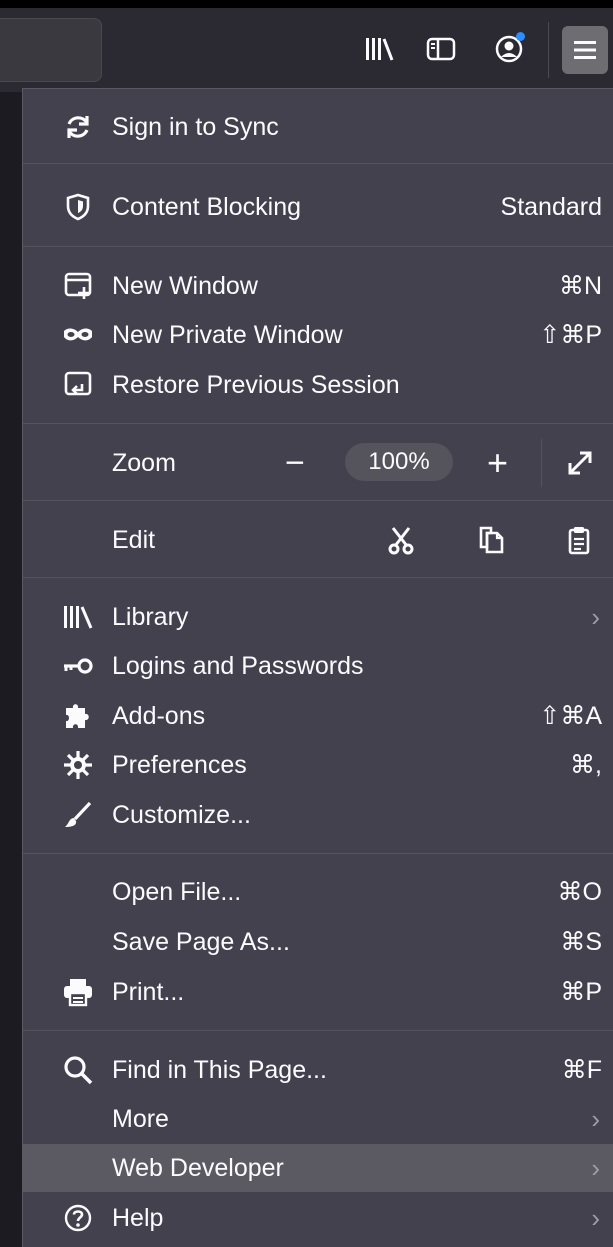  What do you see at coordinates (570, 335) in the screenshot?
I see `shortcut-label: ⇧⌘P` at bounding box center [570, 335].